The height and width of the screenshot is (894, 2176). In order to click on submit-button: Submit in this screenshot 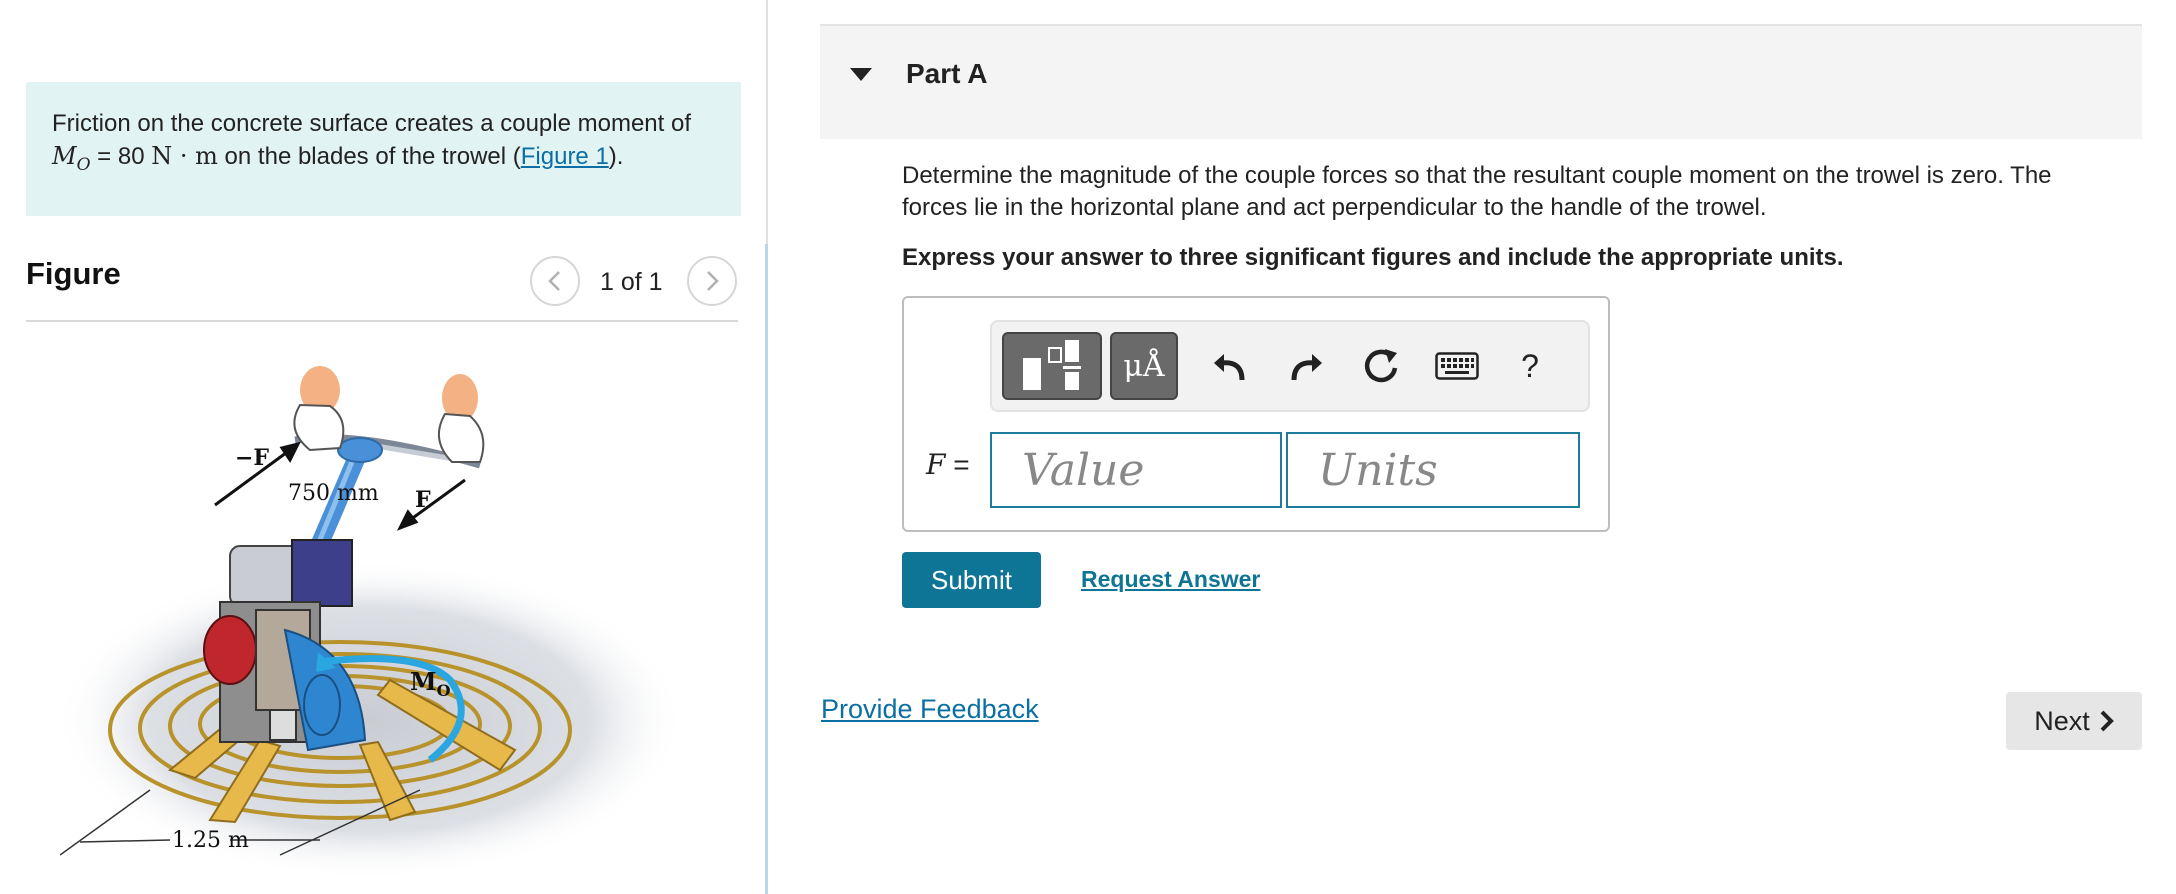, I will do `click(971, 580)`.